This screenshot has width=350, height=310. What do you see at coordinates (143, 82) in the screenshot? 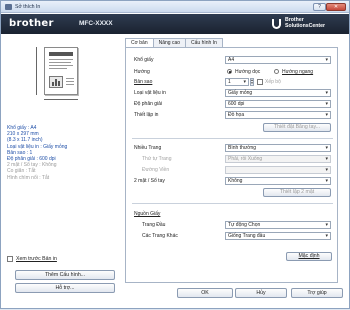
I see `copies-label: Bản sao` at bounding box center [143, 82].